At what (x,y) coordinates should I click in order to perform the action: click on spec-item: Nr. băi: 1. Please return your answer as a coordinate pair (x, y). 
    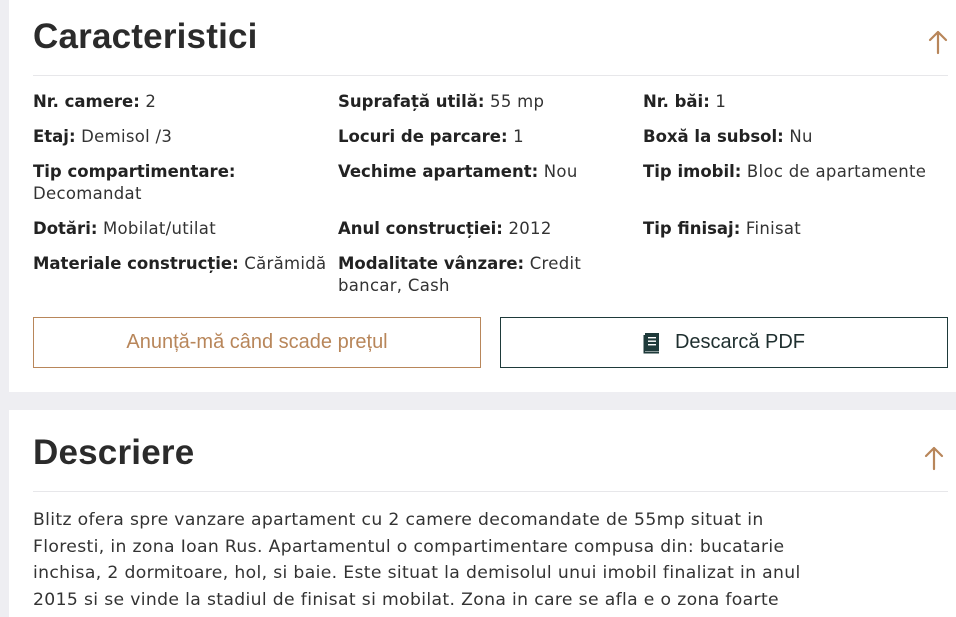
    Looking at the image, I should click on (795, 102).